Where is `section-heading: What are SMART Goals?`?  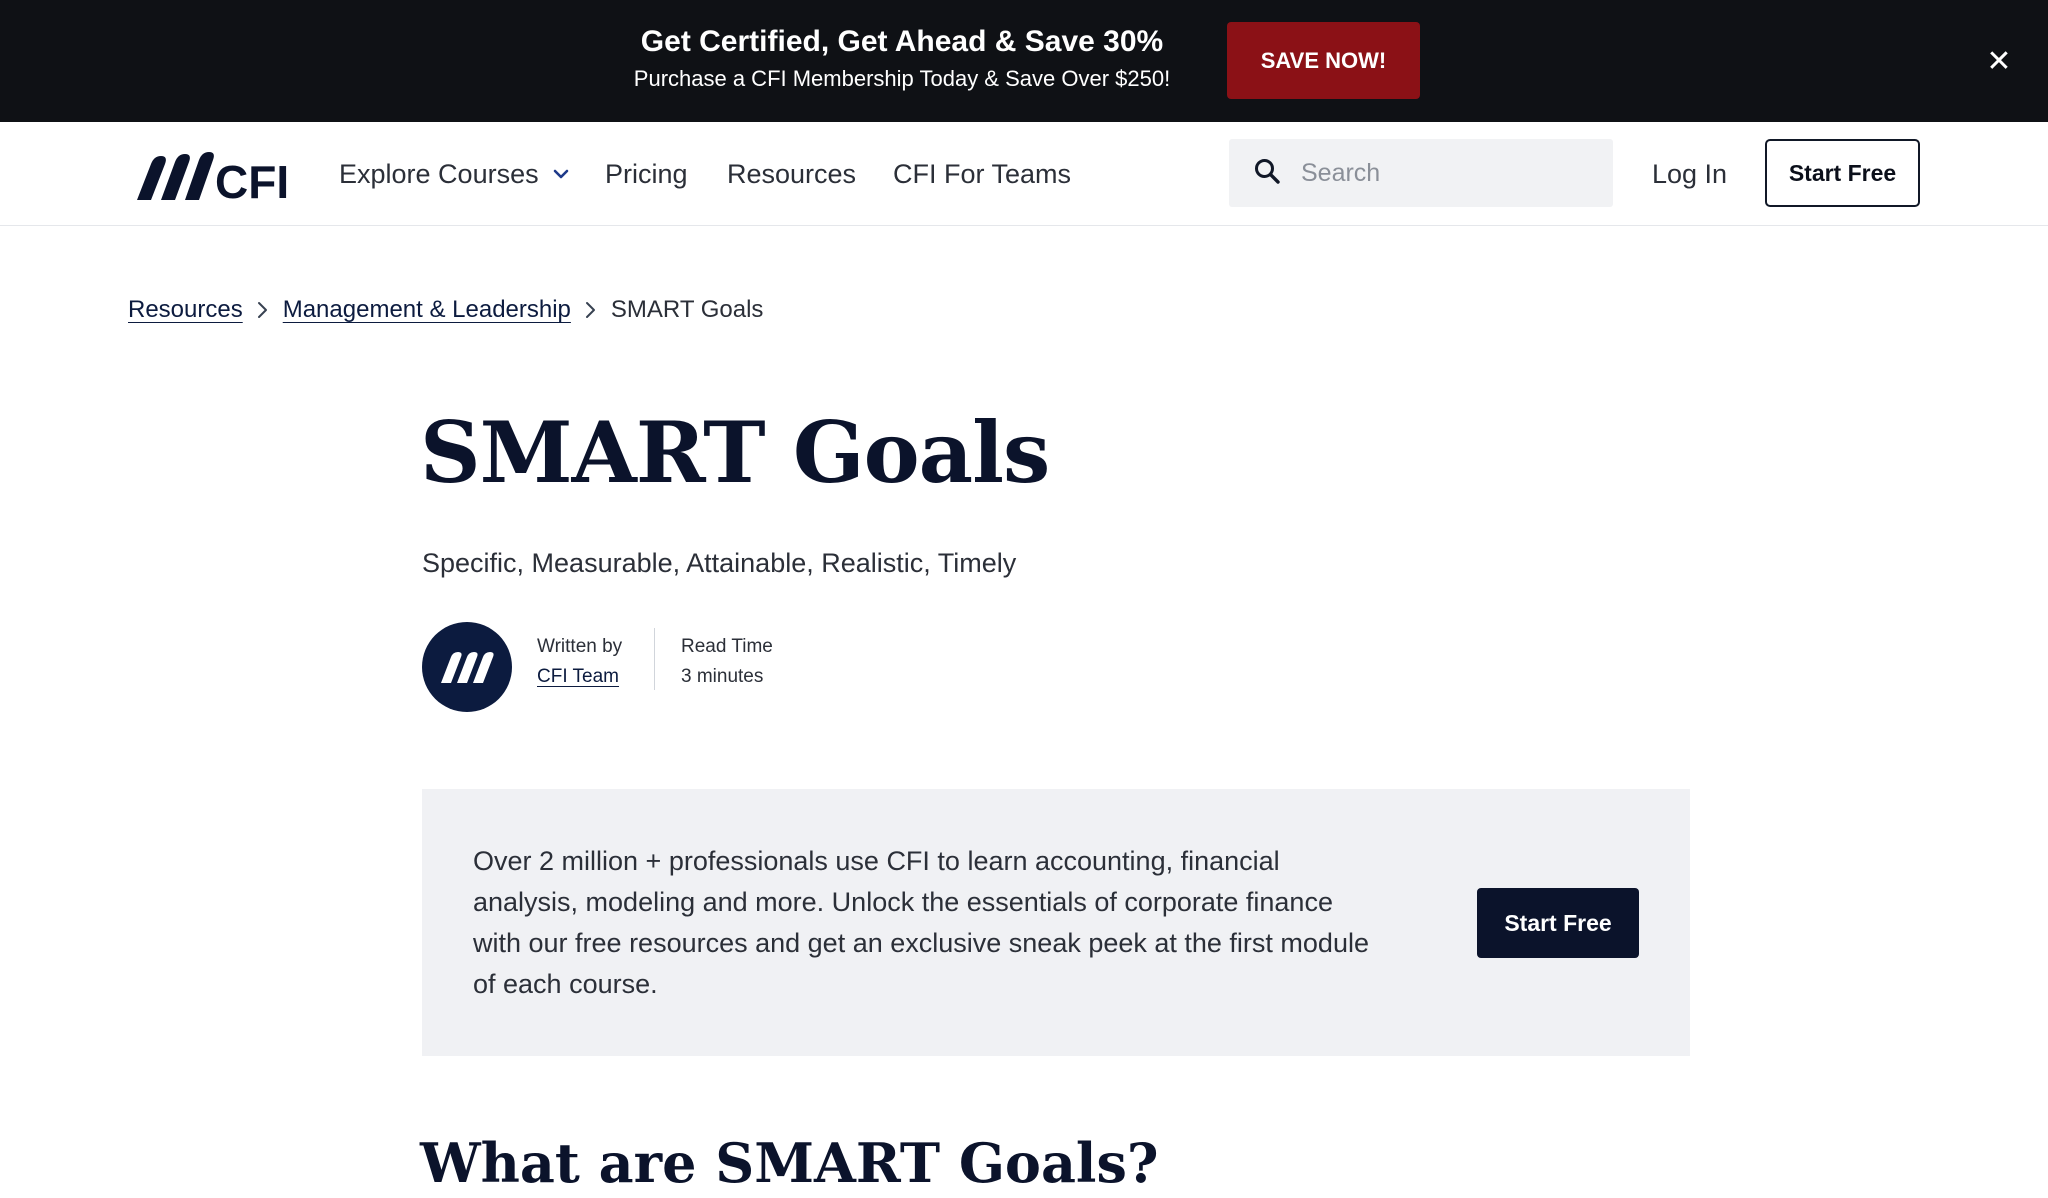
section-heading: What are SMART Goals? is located at coordinates (789, 1163).